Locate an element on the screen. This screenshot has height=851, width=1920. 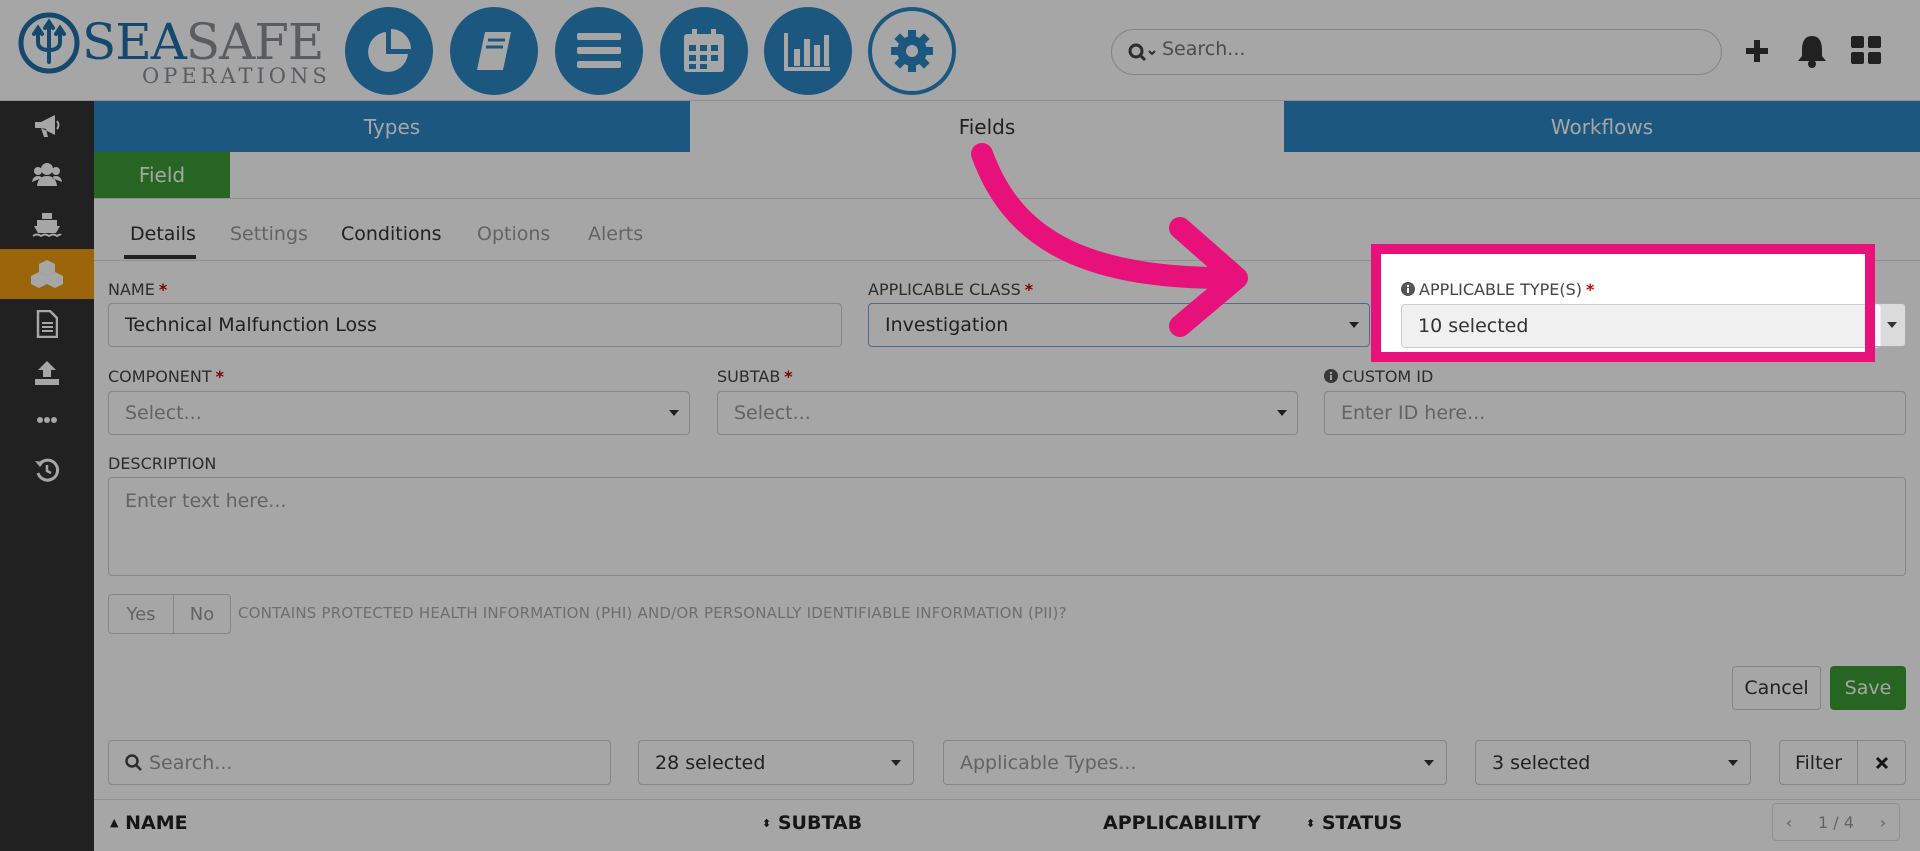
sidebar-item-upload is located at coordinates (47, 372).